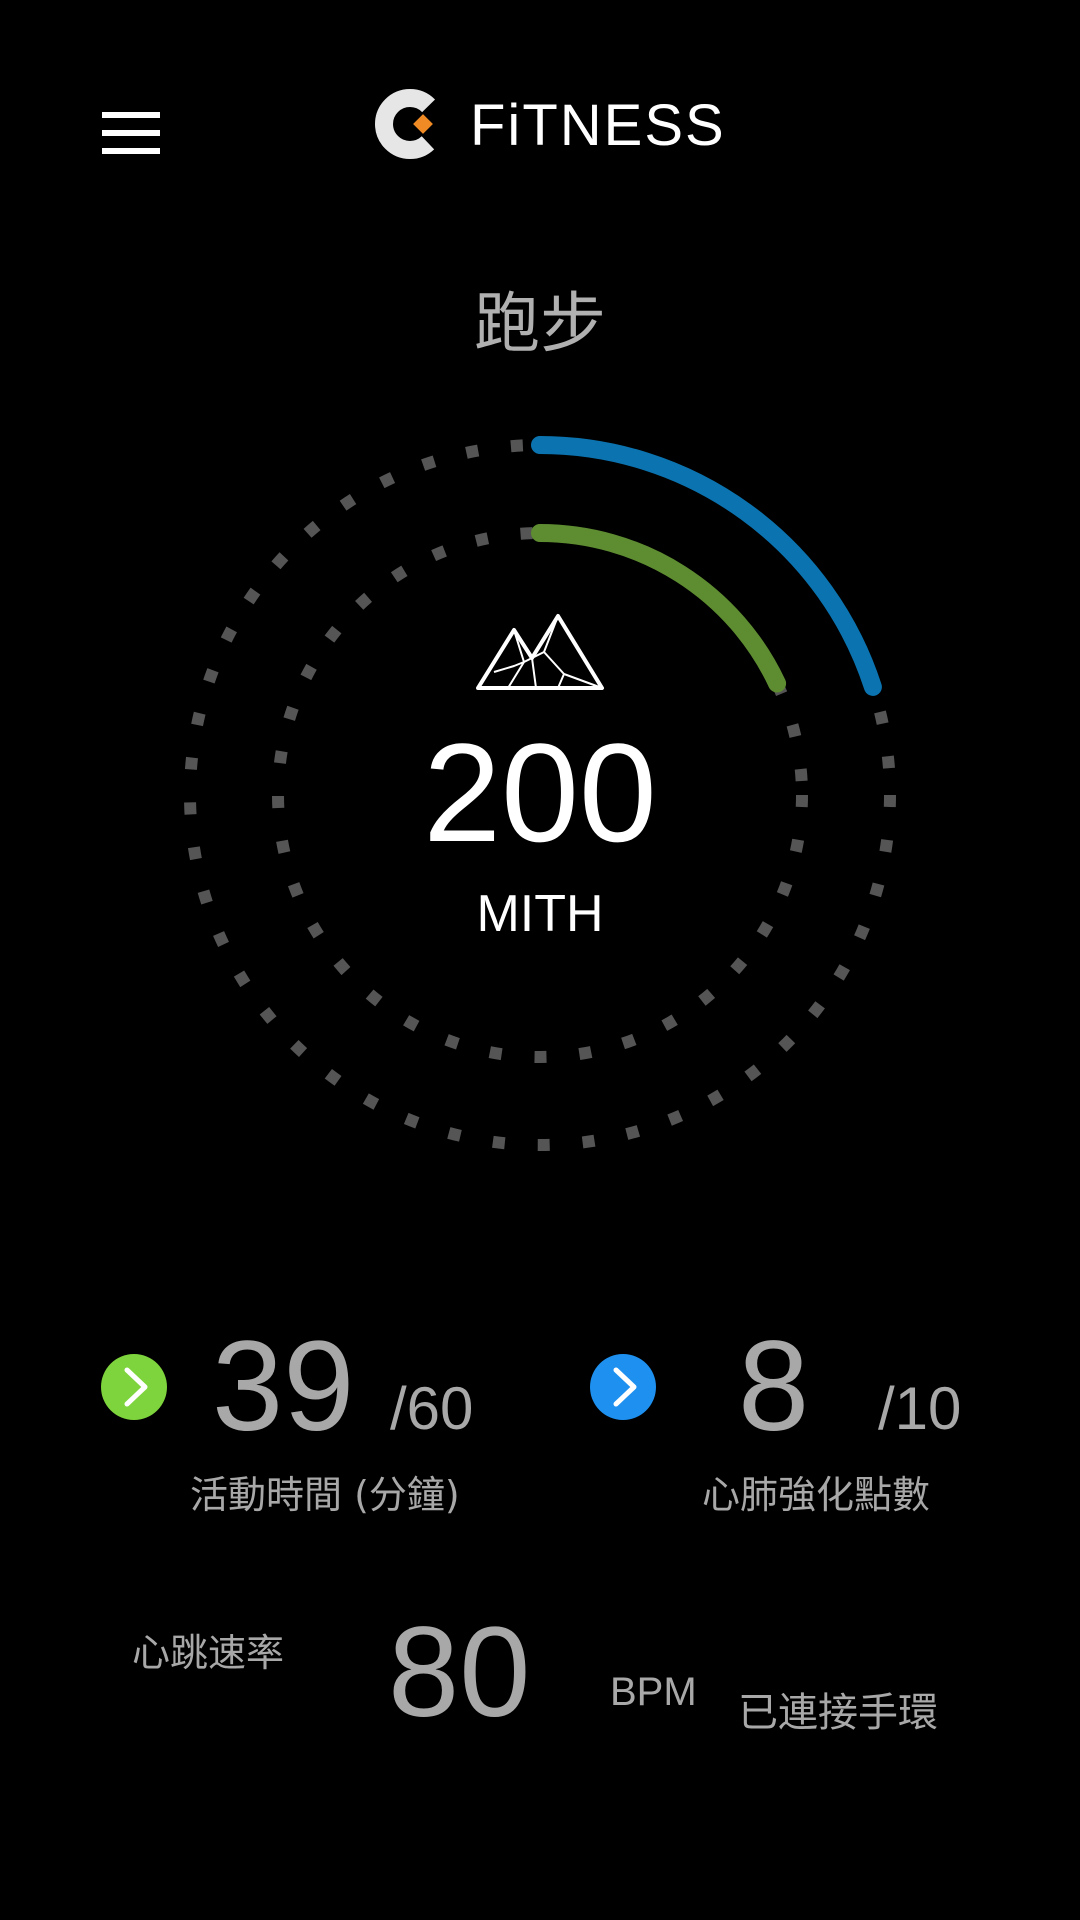 Image resolution: width=1080 pixels, height=1920 pixels. Describe the element at coordinates (774, 1386) in the screenshot. I see `heart-points-value: 8` at that location.